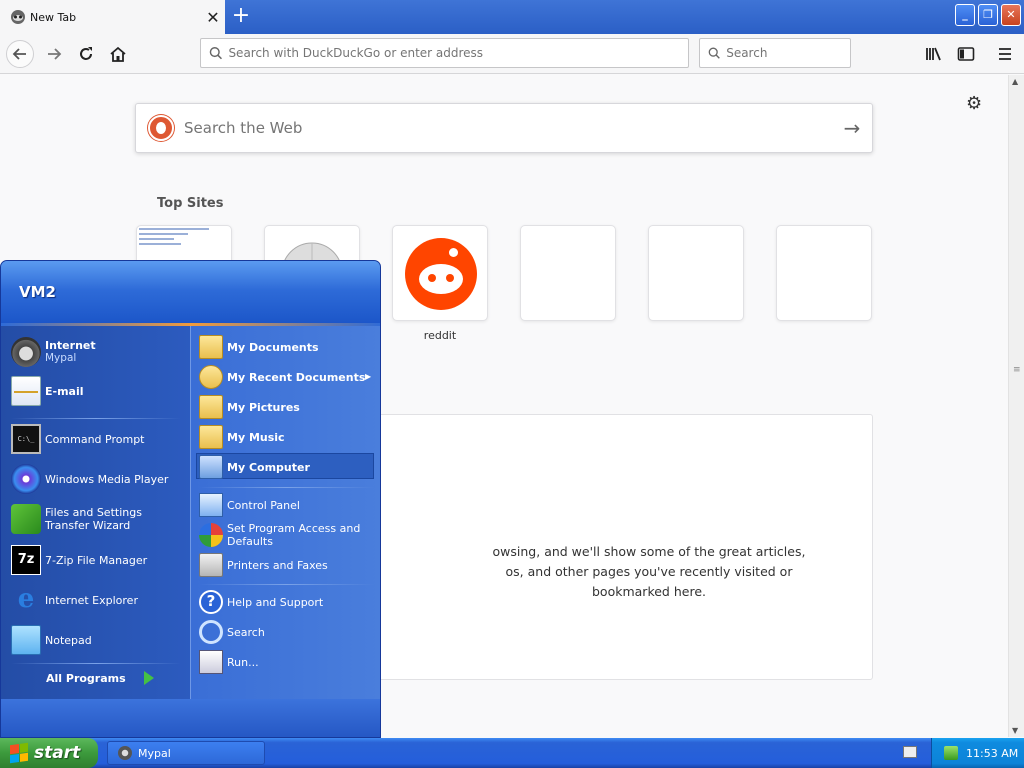  I want to click on system-control-panel: Control Panel, so click(249, 505).